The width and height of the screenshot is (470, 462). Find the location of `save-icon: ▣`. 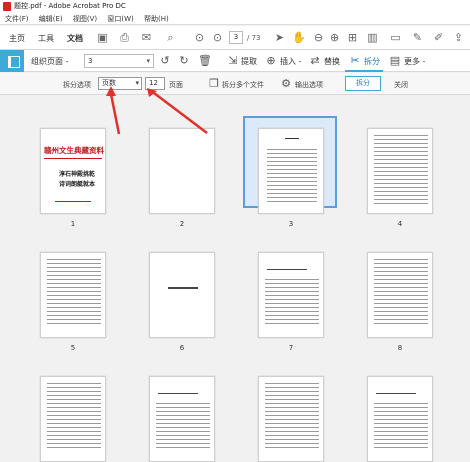

save-icon: ▣ is located at coordinates (102, 37).